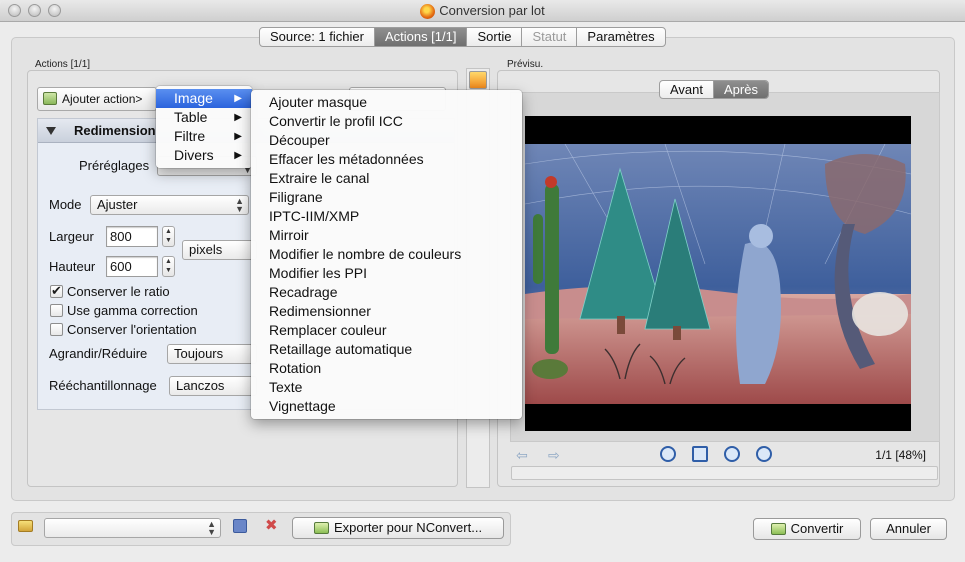  I want to click on preview-navbar: ⇦ ⇨ 1/1 [48%], so click(725, 455).